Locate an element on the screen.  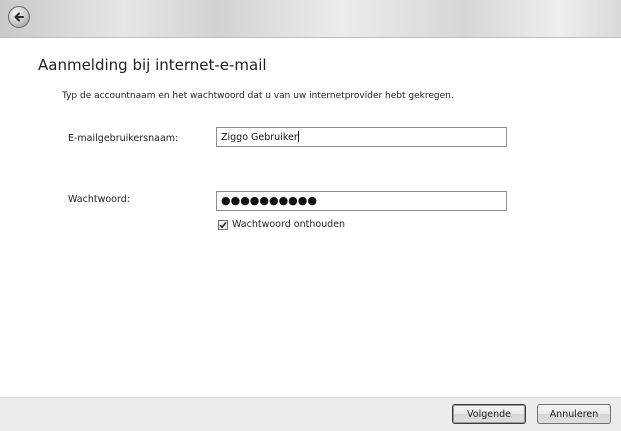
password-input: ●●●●●●●●●● is located at coordinates (361, 201).